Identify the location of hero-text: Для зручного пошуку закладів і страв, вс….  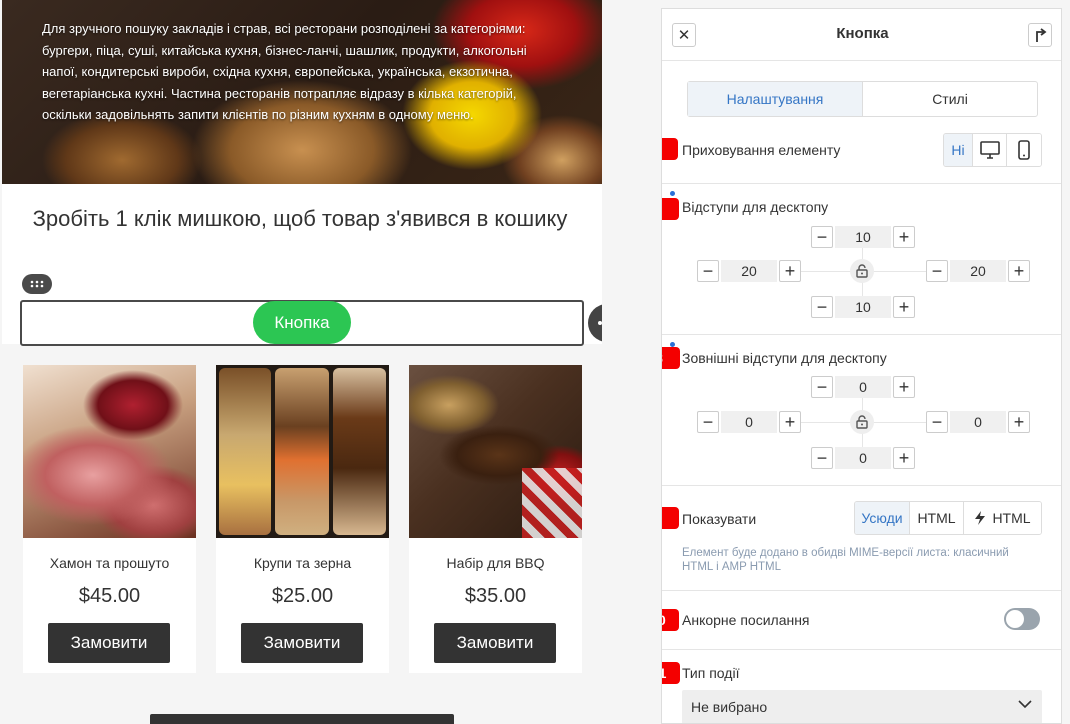
(284, 71).